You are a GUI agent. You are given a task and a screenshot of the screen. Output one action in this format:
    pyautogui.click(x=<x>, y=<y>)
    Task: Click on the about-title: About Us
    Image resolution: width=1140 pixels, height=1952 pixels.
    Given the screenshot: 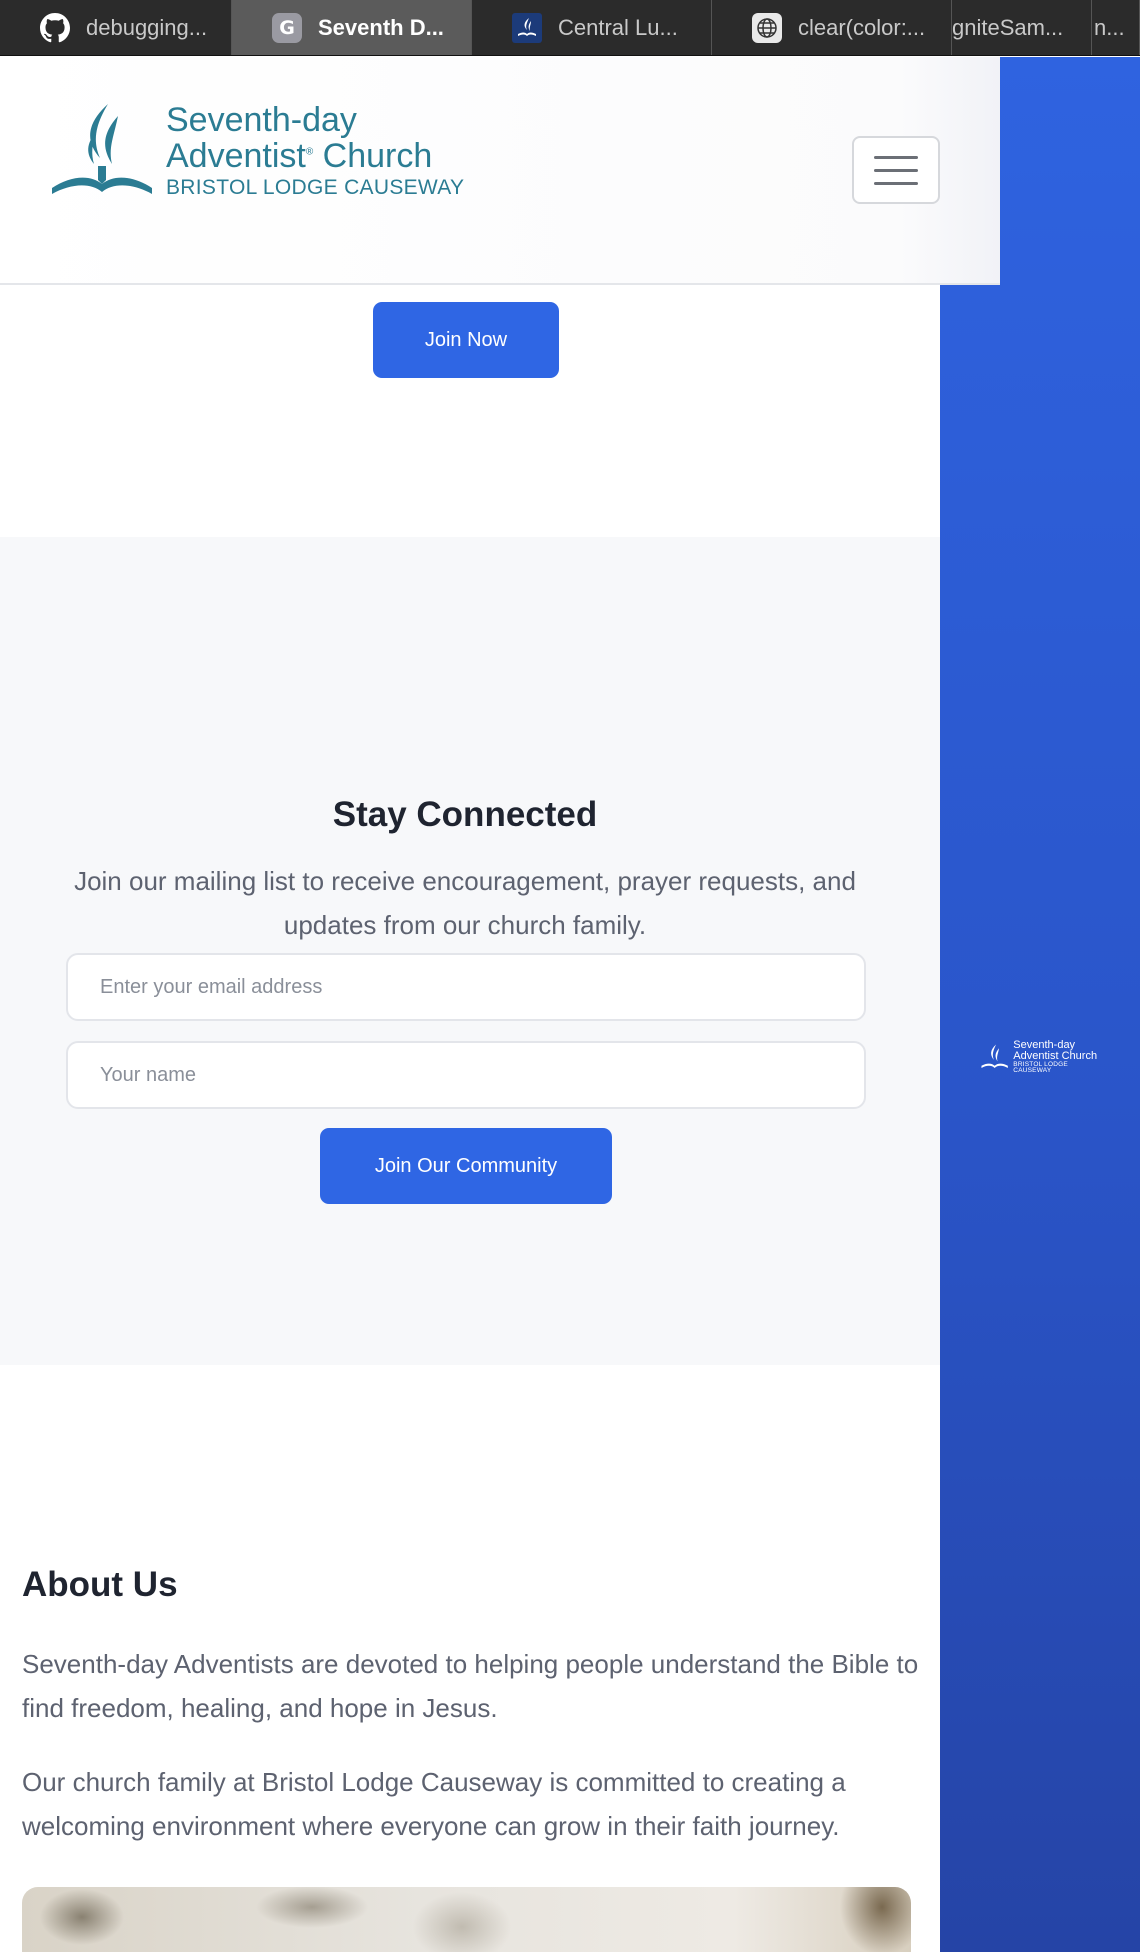 What is the action you would take?
    pyautogui.click(x=100, y=1584)
    